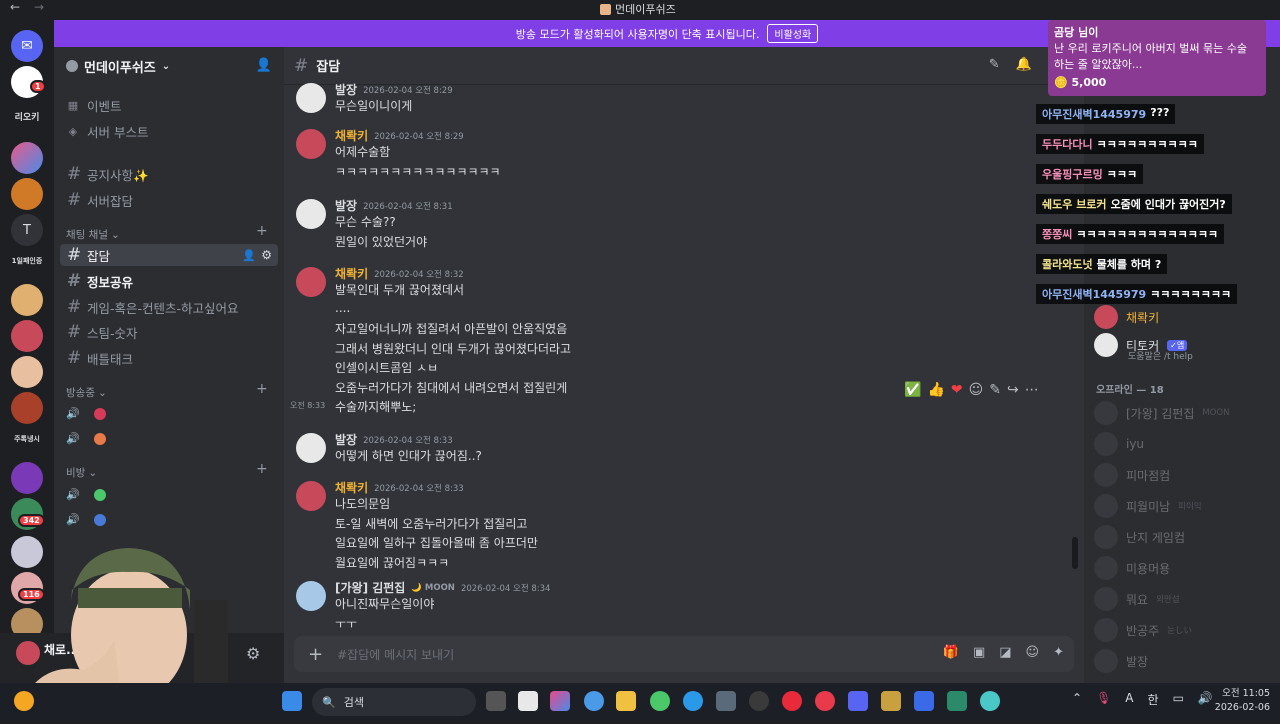  What do you see at coordinates (1137, 599) in the screenshot?
I see `member-row: 뭐요 외만섭` at bounding box center [1137, 599].